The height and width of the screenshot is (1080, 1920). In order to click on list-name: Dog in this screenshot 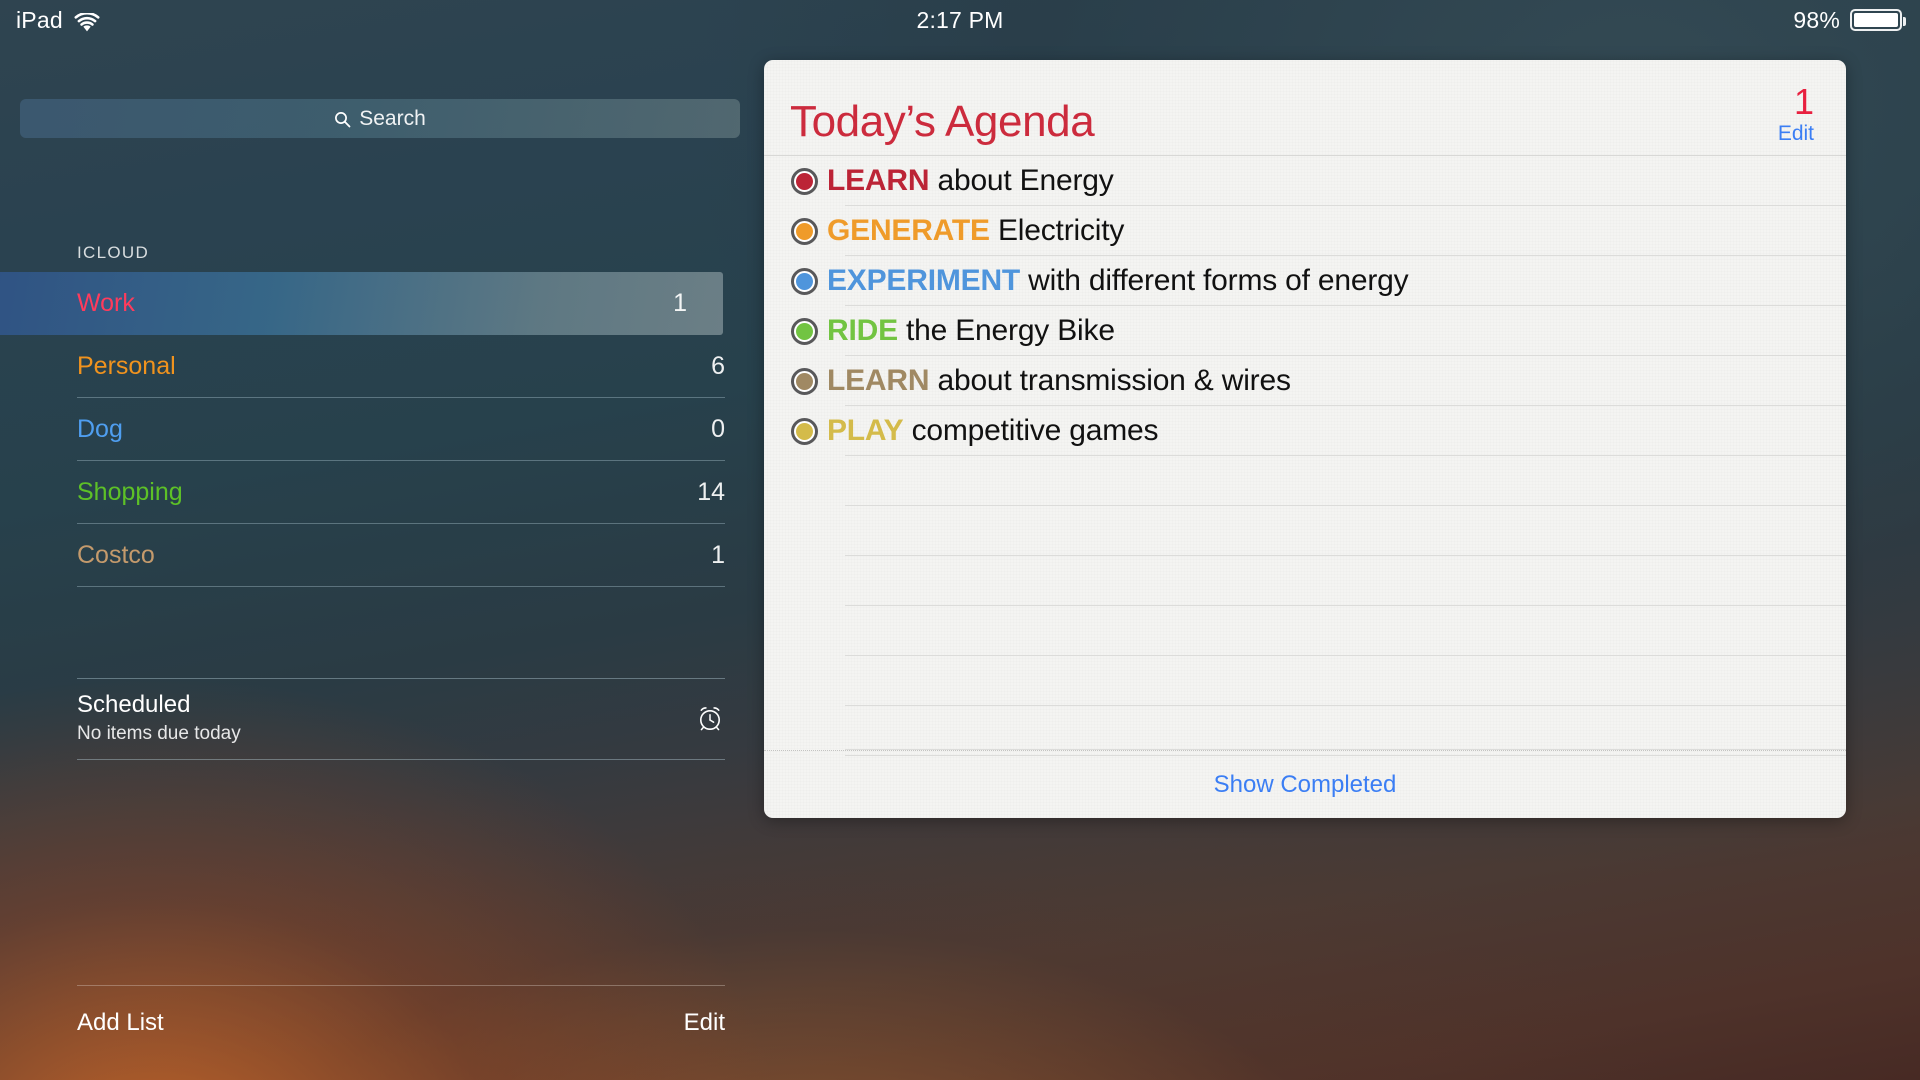, I will do `click(100, 429)`.